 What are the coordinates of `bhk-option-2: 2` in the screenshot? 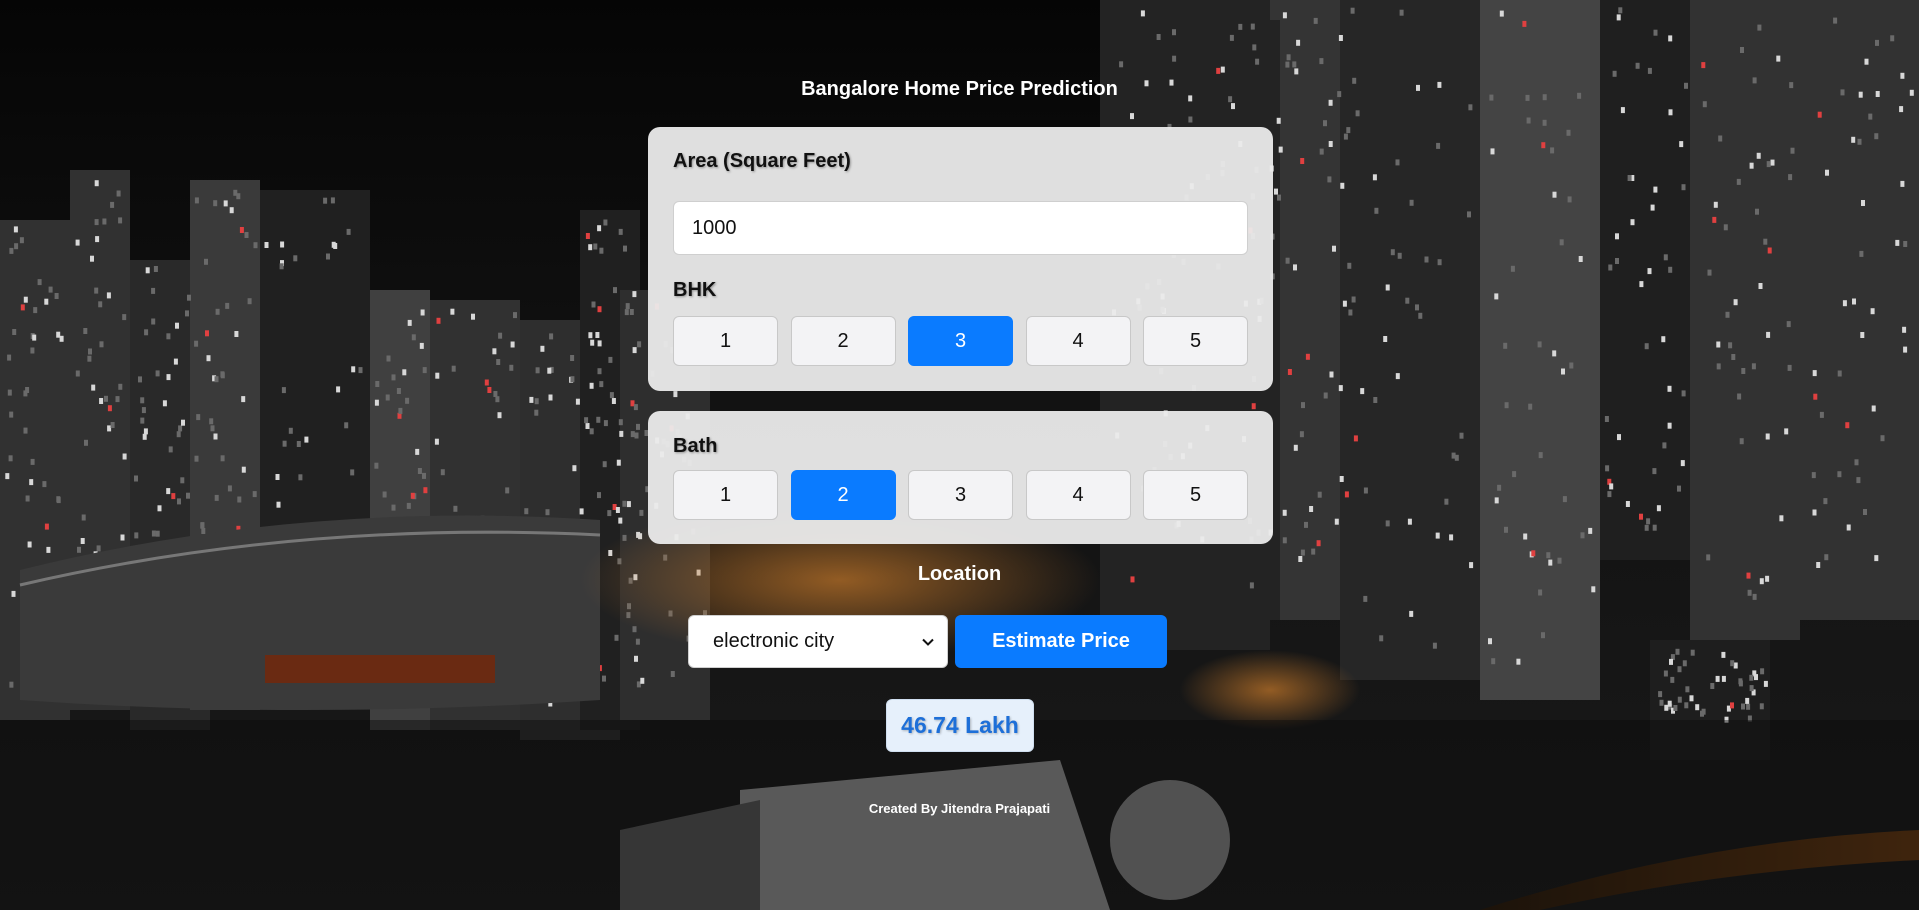 It's located at (843, 341).